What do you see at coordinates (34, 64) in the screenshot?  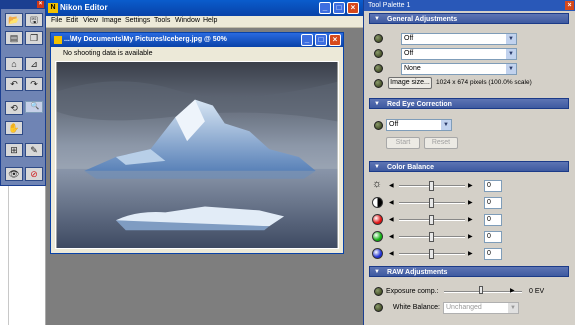 I see `straighten-icon: ⊿` at bounding box center [34, 64].